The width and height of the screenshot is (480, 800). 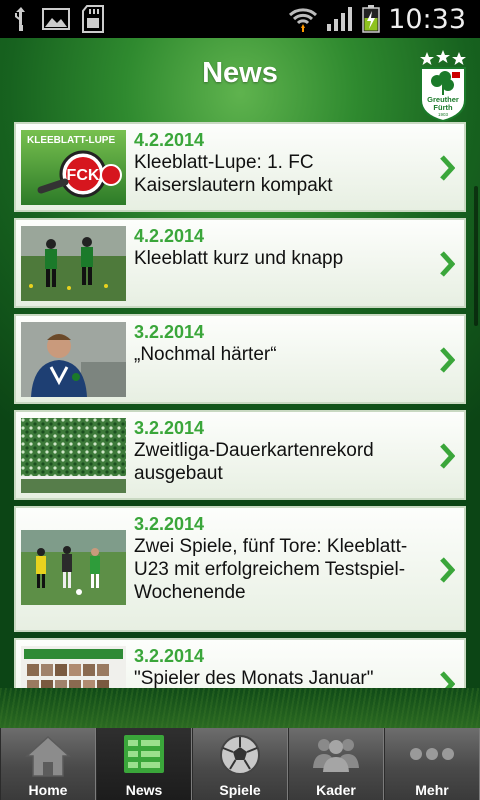 I want to click on tab-home: Home, so click(x=48, y=764).